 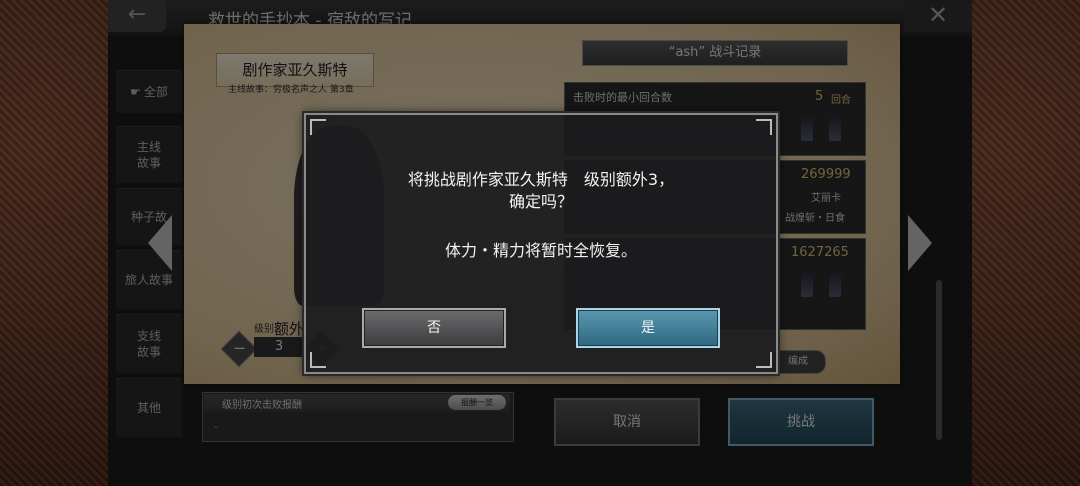 What do you see at coordinates (54, 243) in the screenshot?
I see `left-background` at bounding box center [54, 243].